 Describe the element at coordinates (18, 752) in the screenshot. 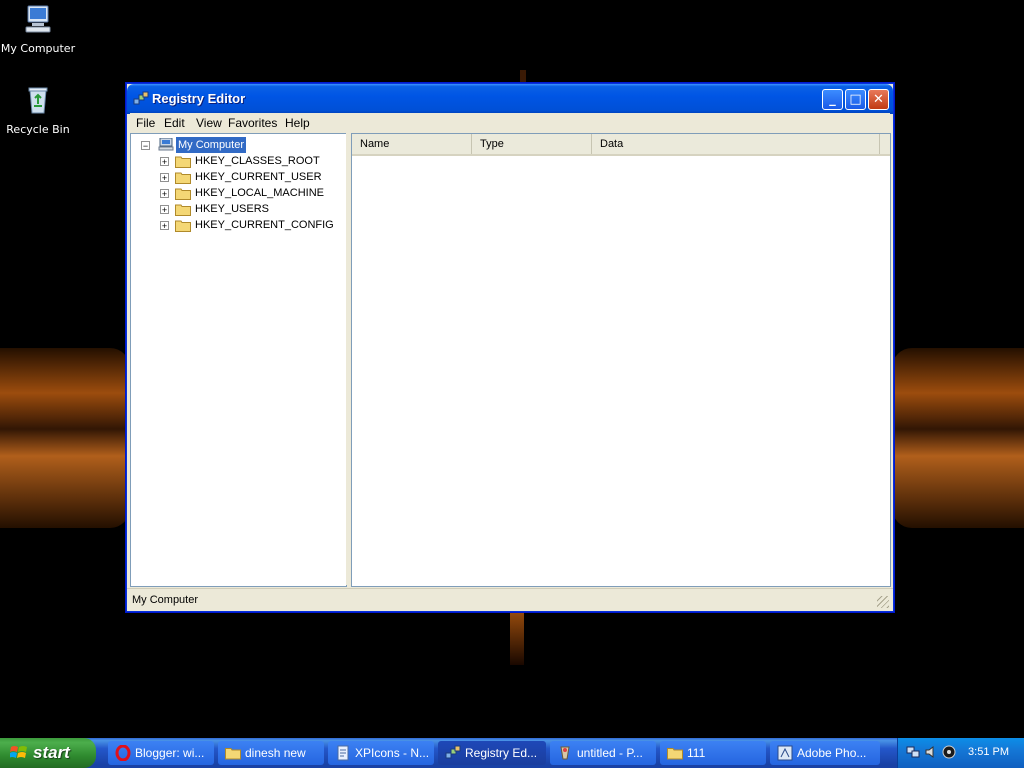

I see `windows-logo-icon` at that location.